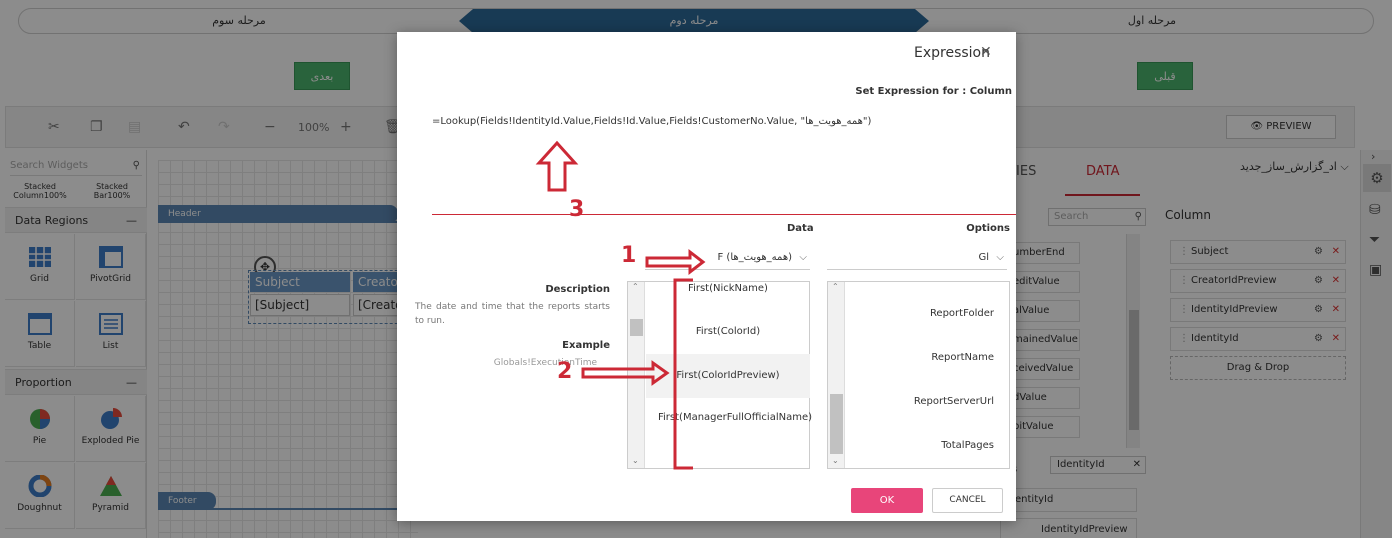 This screenshot has width=1392, height=538. Describe the element at coordinates (629, 255) in the screenshot. I see `annotation-1: 1` at that location.